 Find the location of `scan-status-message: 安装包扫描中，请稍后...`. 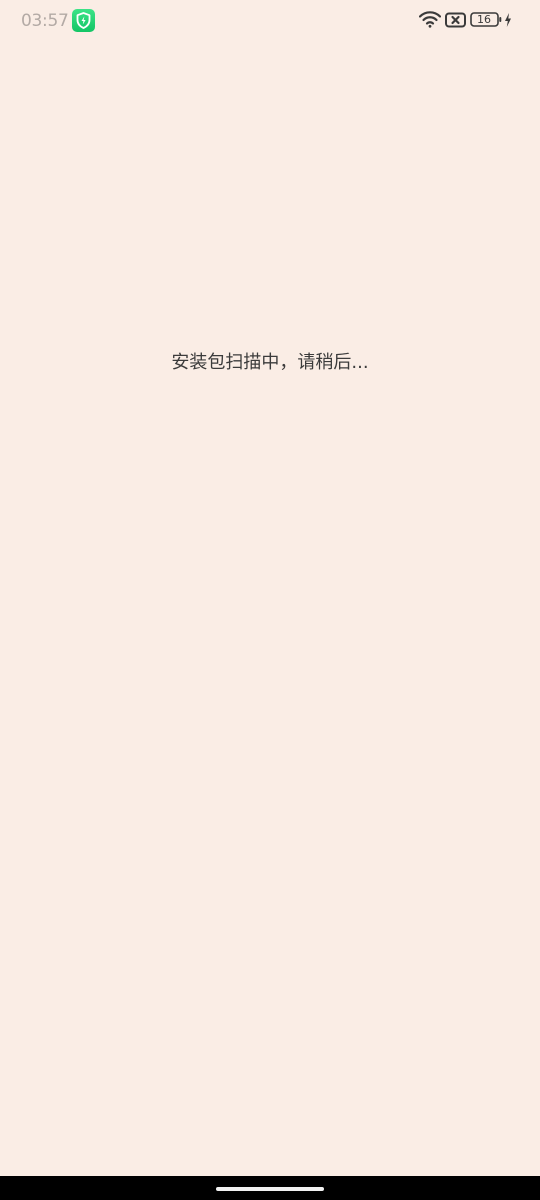

scan-status-message: 安装包扫描中，请稍后... is located at coordinates (270, 362).